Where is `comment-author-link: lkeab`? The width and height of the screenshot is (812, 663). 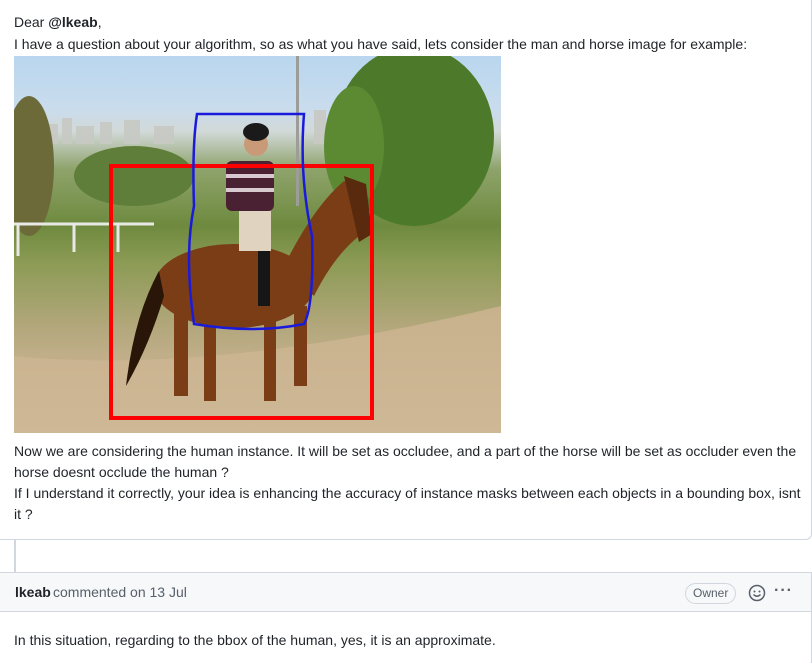 comment-author-link: lkeab is located at coordinates (33, 592).